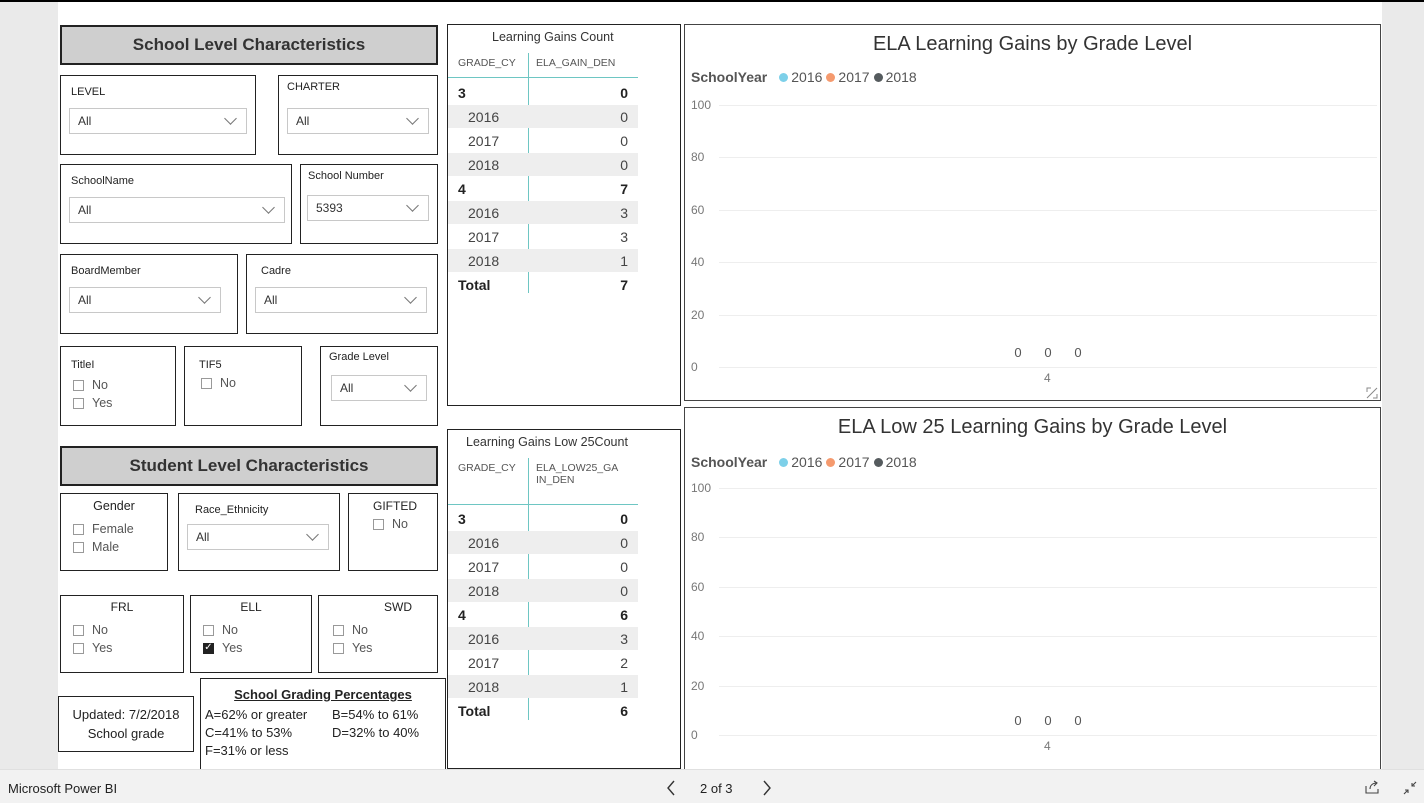 The width and height of the screenshot is (1424, 803). I want to click on level-dropdown: All, so click(158, 121).